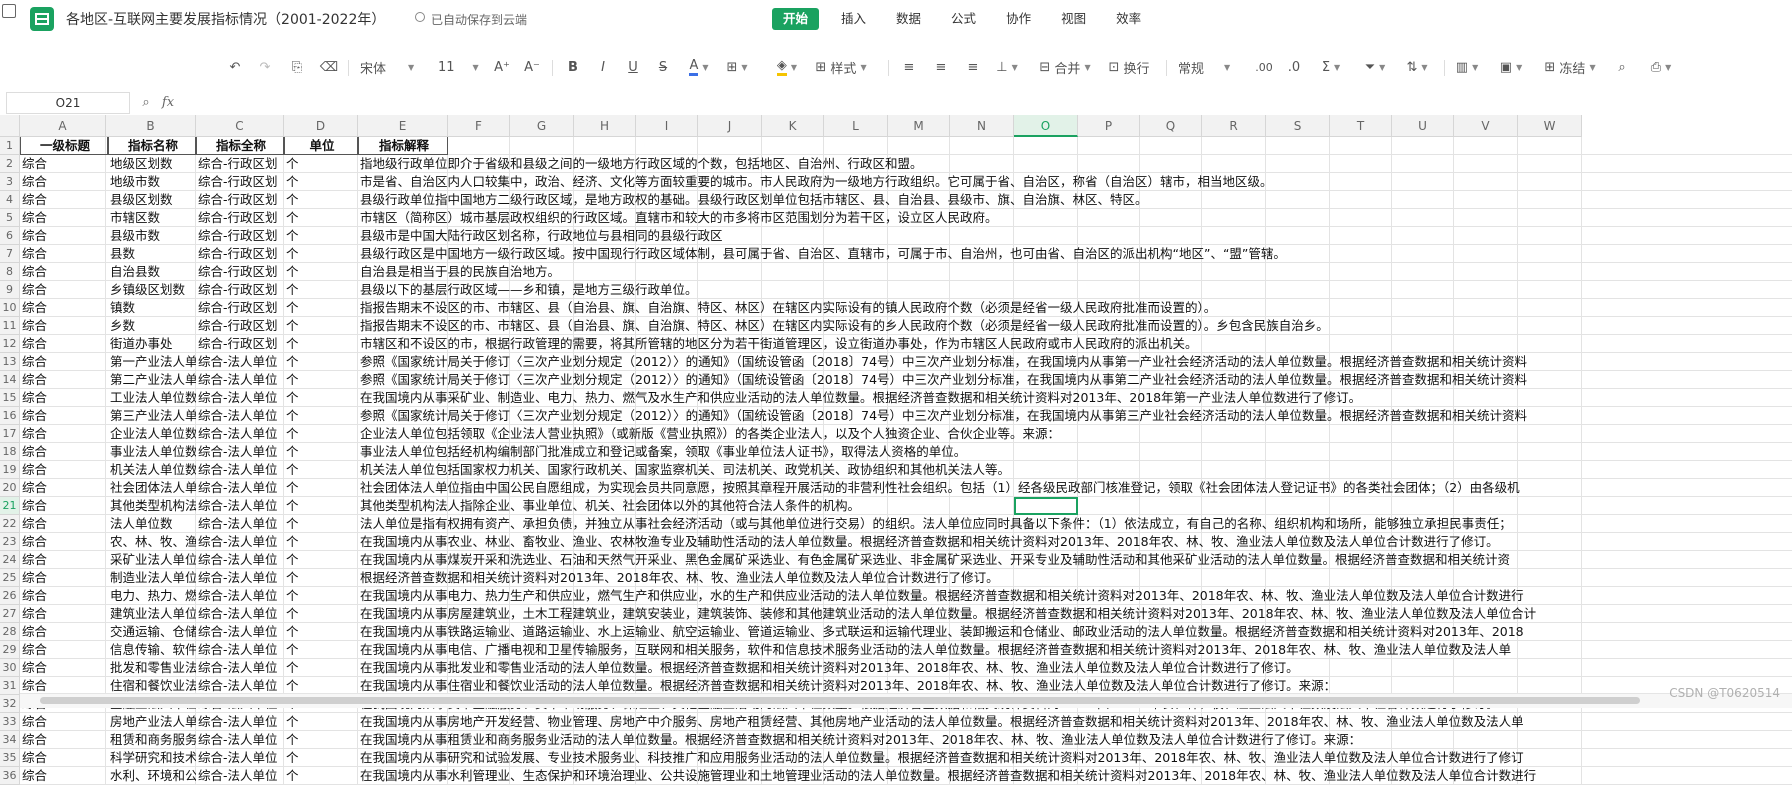 The height and width of the screenshot is (810, 1792). What do you see at coordinates (9, 11) in the screenshot?
I see `file-menu-icon` at bounding box center [9, 11].